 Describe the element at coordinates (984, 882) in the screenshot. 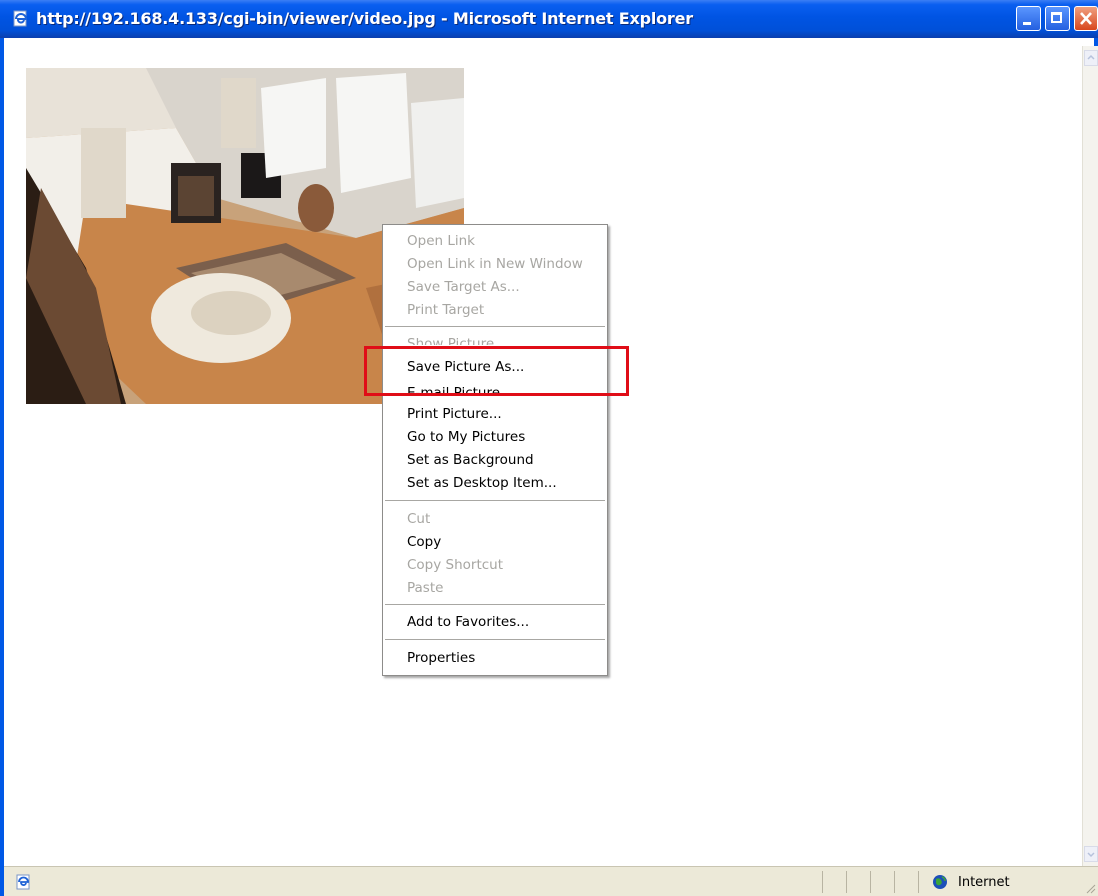

I see `security-zone-label: Internet` at that location.